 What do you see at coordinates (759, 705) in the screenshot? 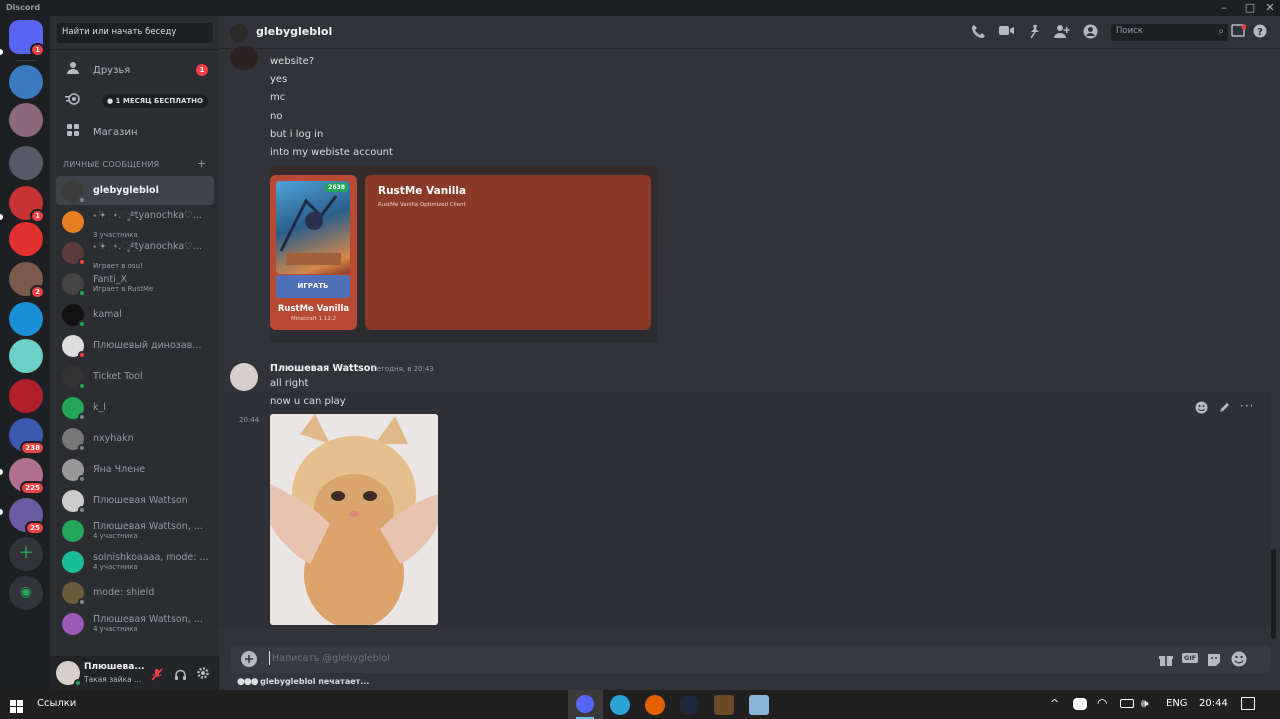
I see `notepad-icon` at bounding box center [759, 705].